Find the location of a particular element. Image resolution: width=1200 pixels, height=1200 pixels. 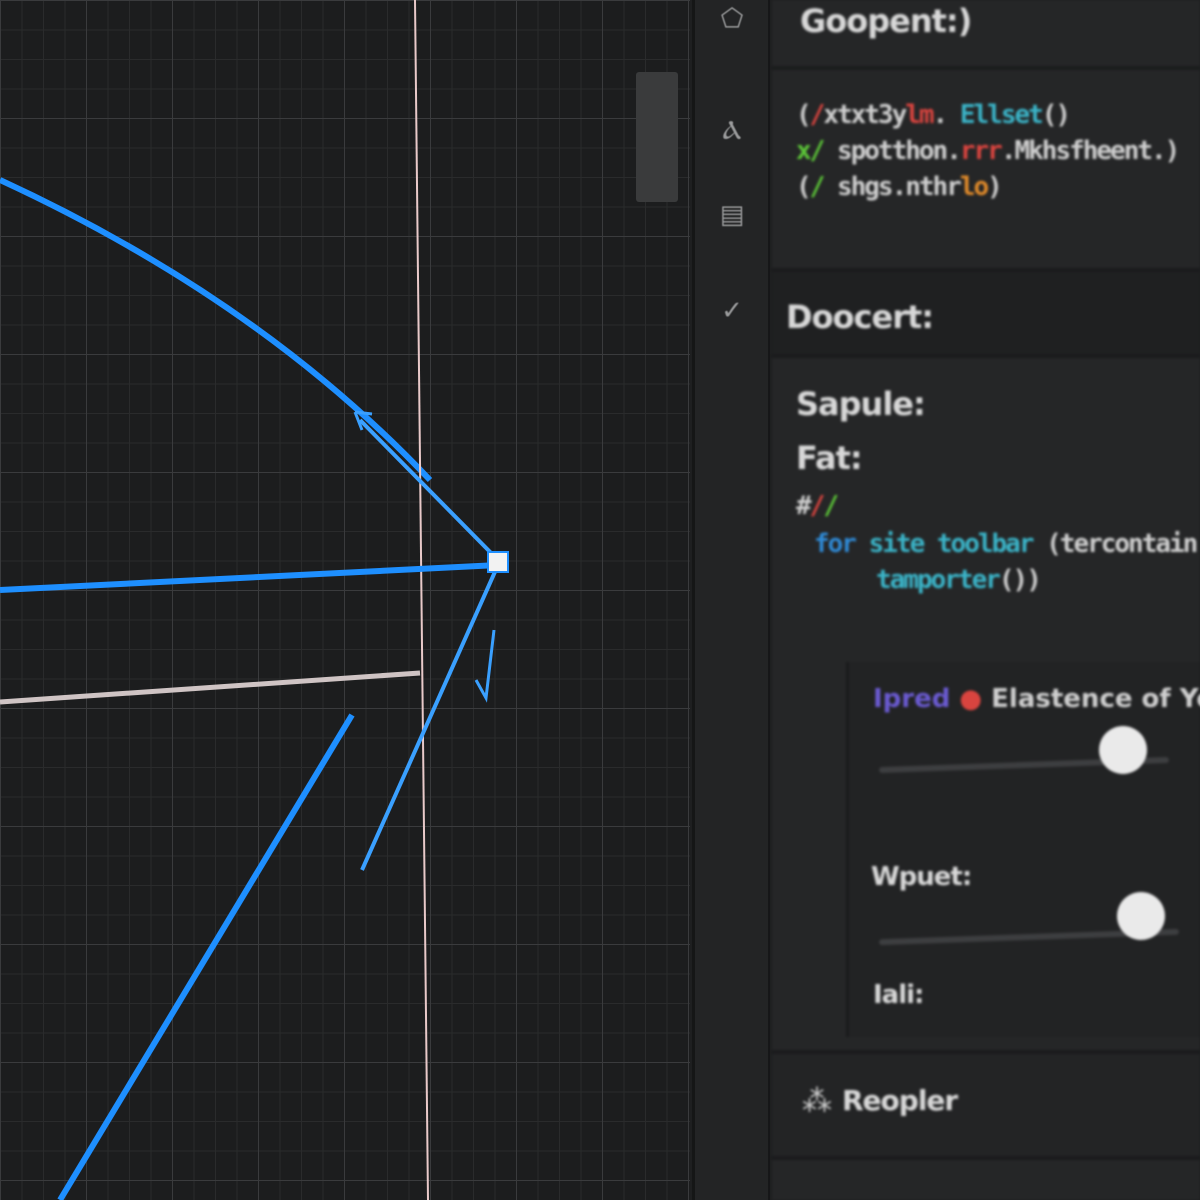

tag-icon: ⬠ is located at coordinates (732, 19).